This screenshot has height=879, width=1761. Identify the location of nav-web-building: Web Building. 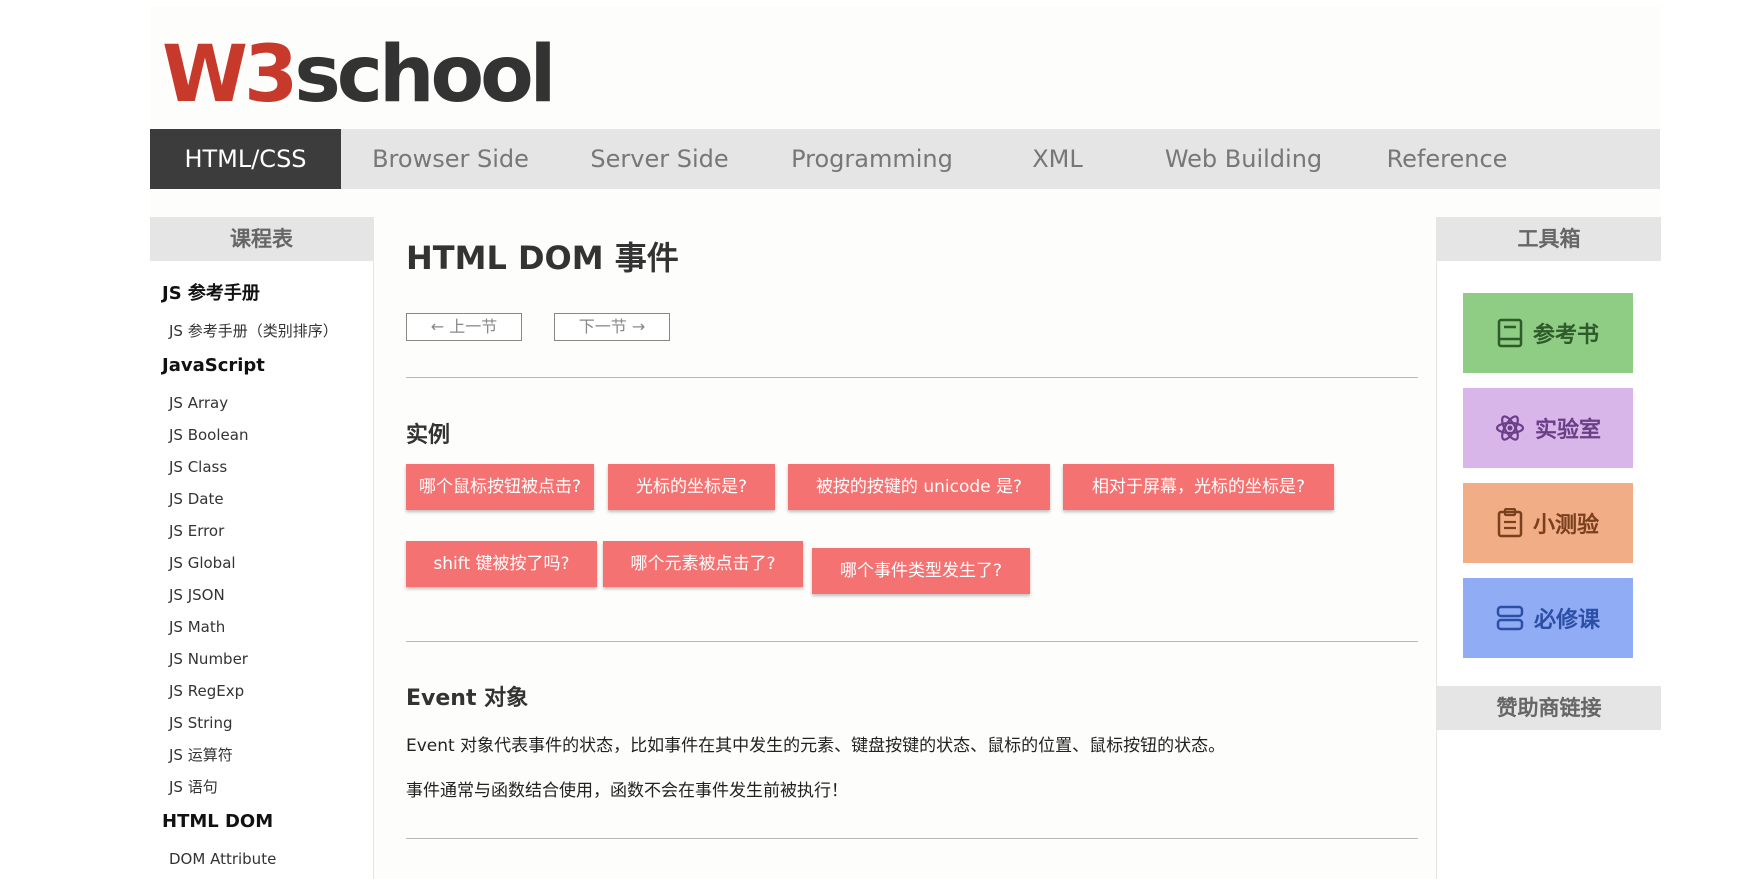
(1243, 159).